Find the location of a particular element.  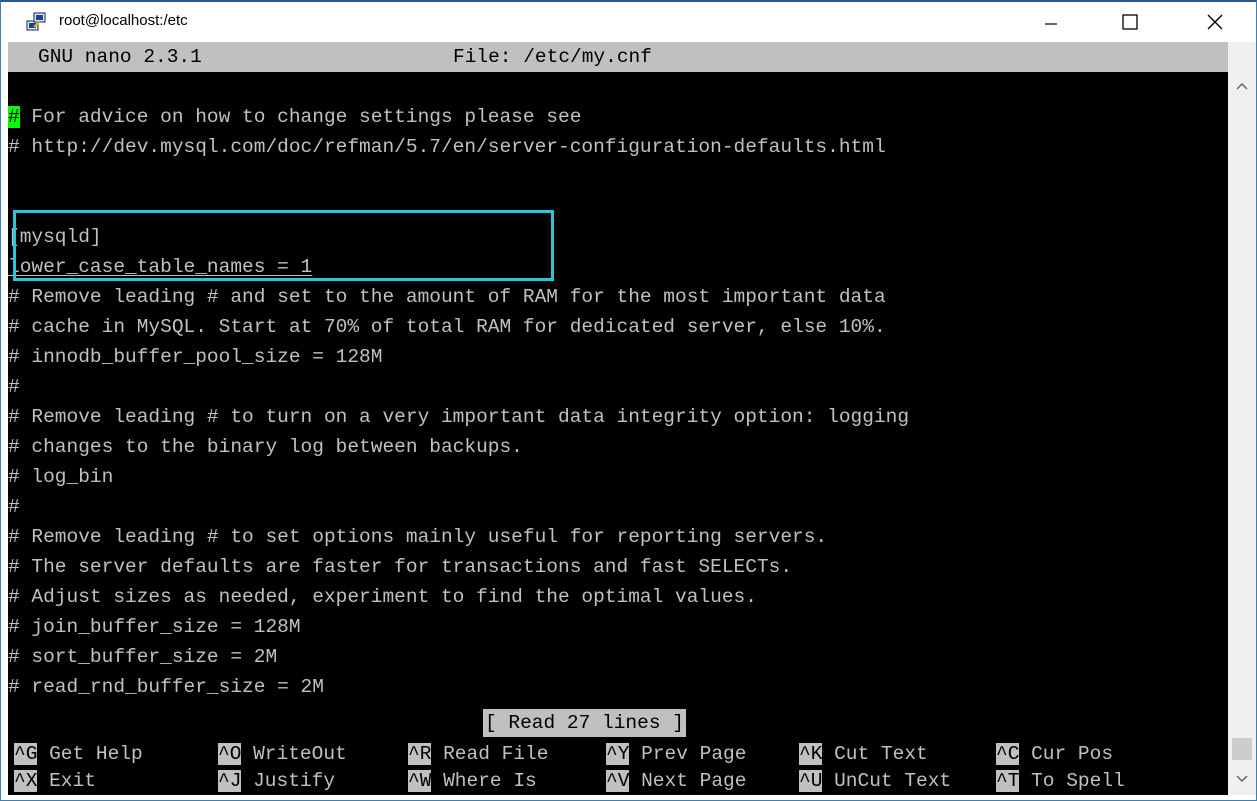

editor-line: # join_buffer_size = 128M is located at coordinates (618, 627).